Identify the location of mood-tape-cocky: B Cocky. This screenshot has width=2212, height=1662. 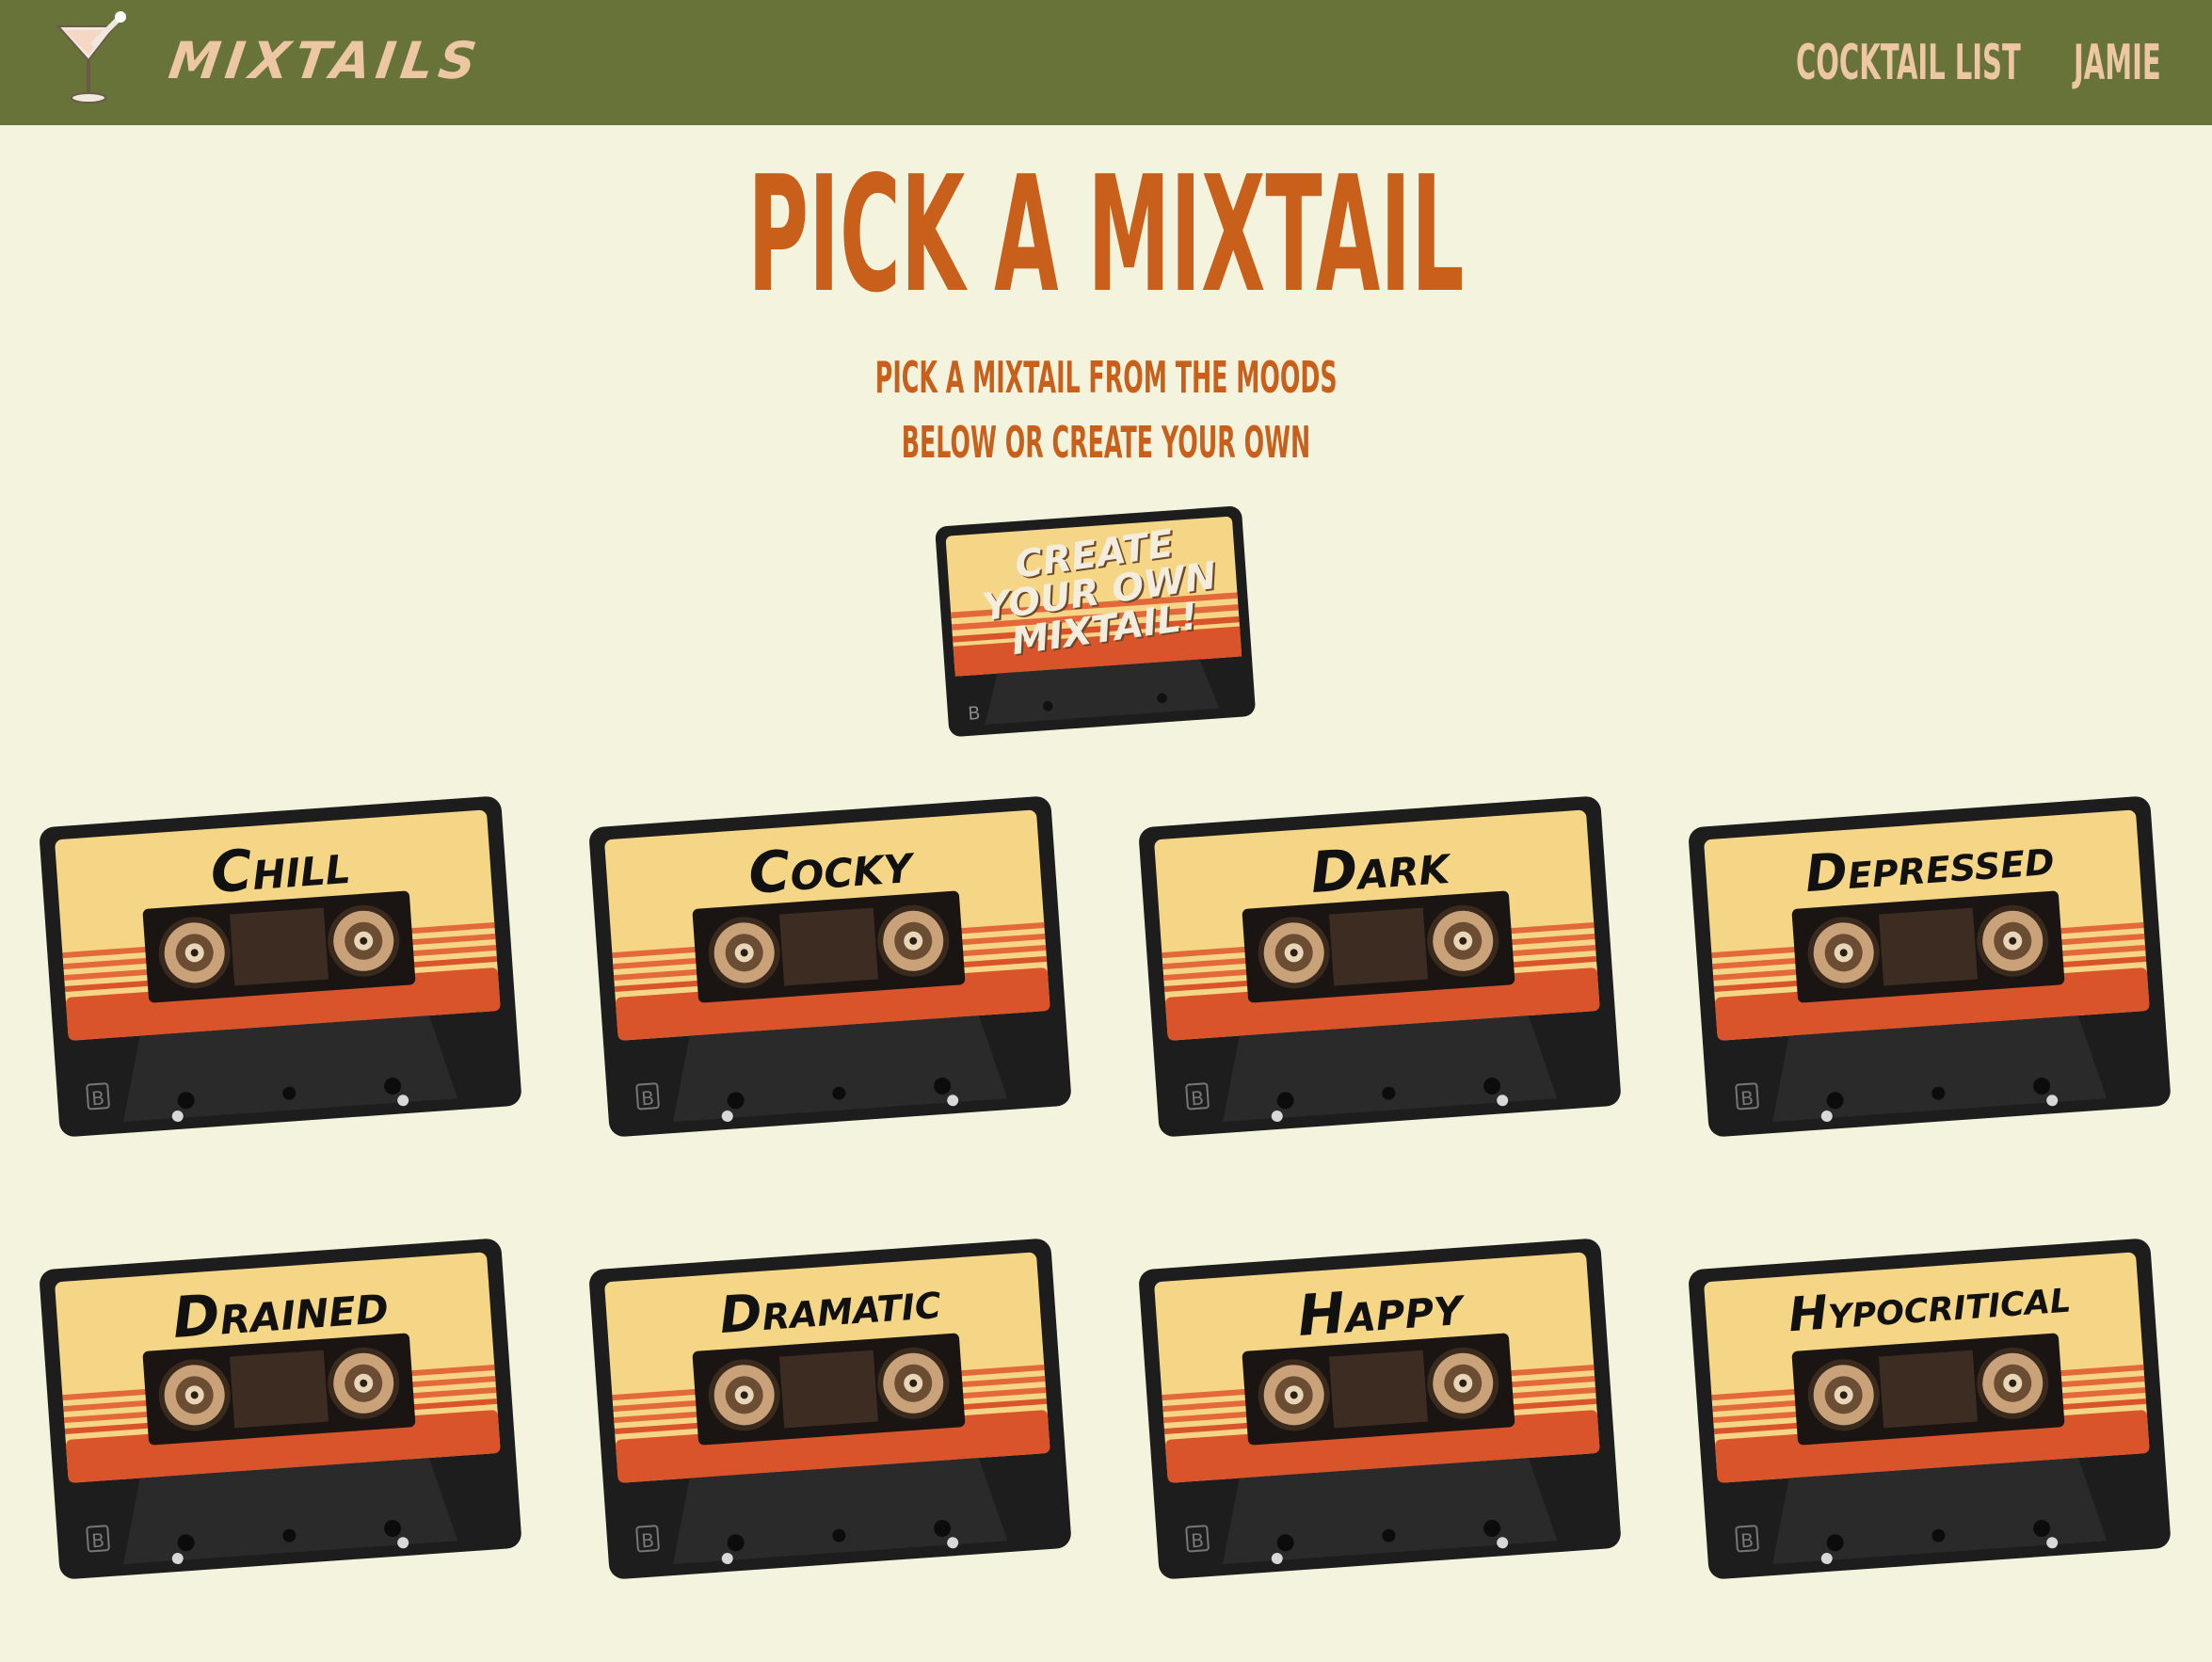
(830, 967).